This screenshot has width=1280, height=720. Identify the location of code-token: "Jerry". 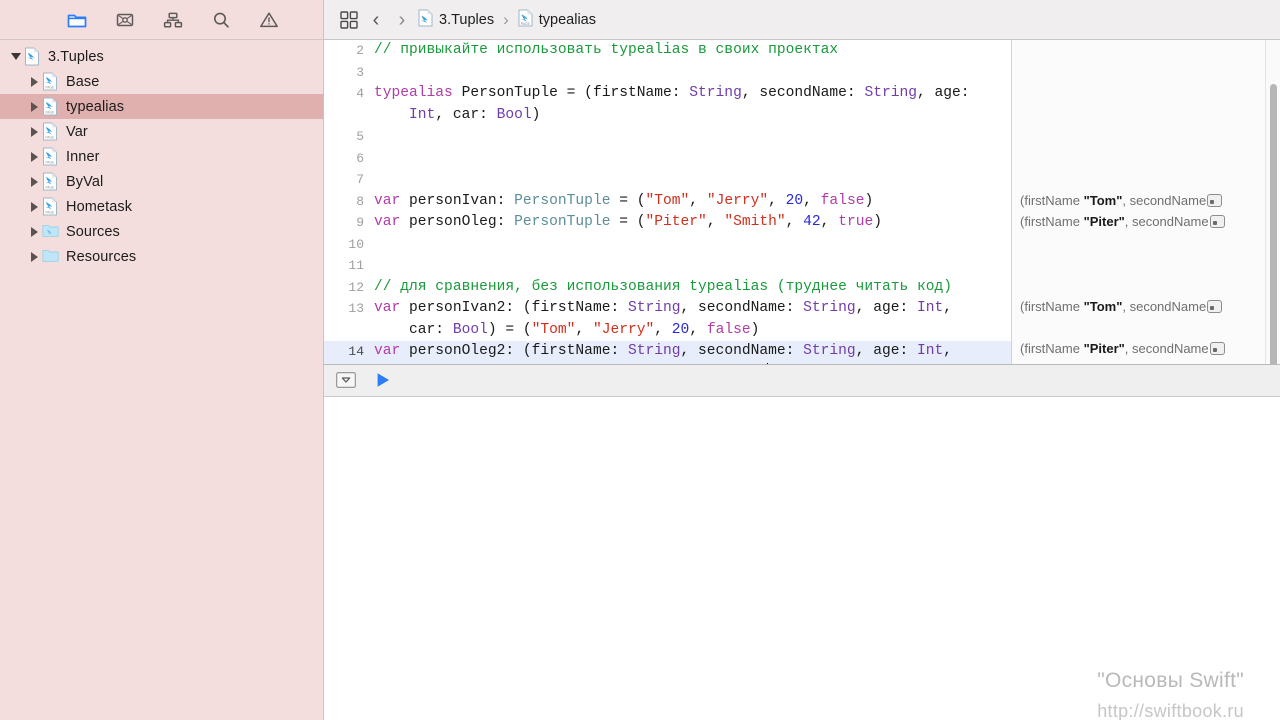
(737, 200).